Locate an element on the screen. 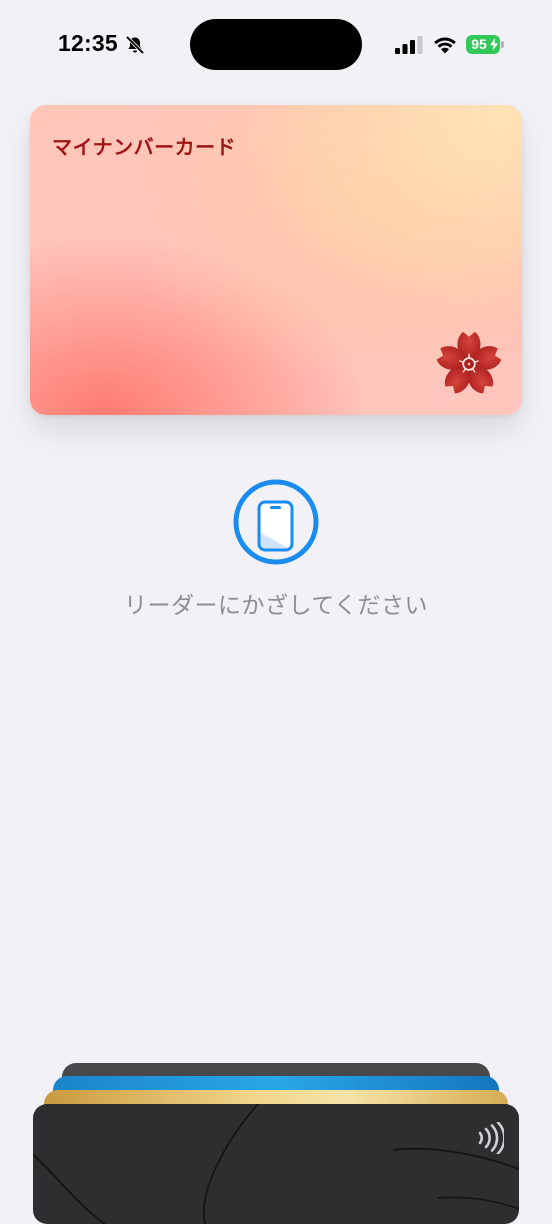 The image size is (552, 1224). status-bar: 12:35 95 is located at coordinates (276, 45).